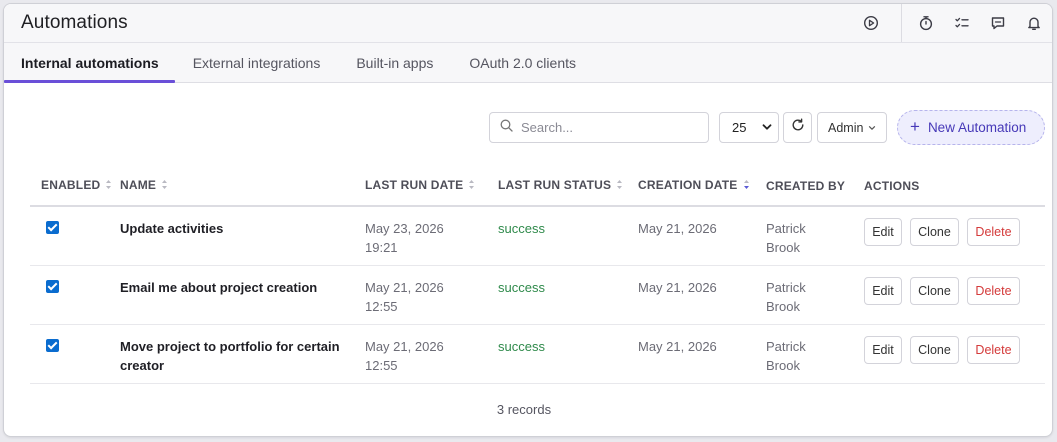 The width and height of the screenshot is (1057, 442). I want to click on tab-oauth-clients: OAuth 2.0 clients, so click(522, 62).